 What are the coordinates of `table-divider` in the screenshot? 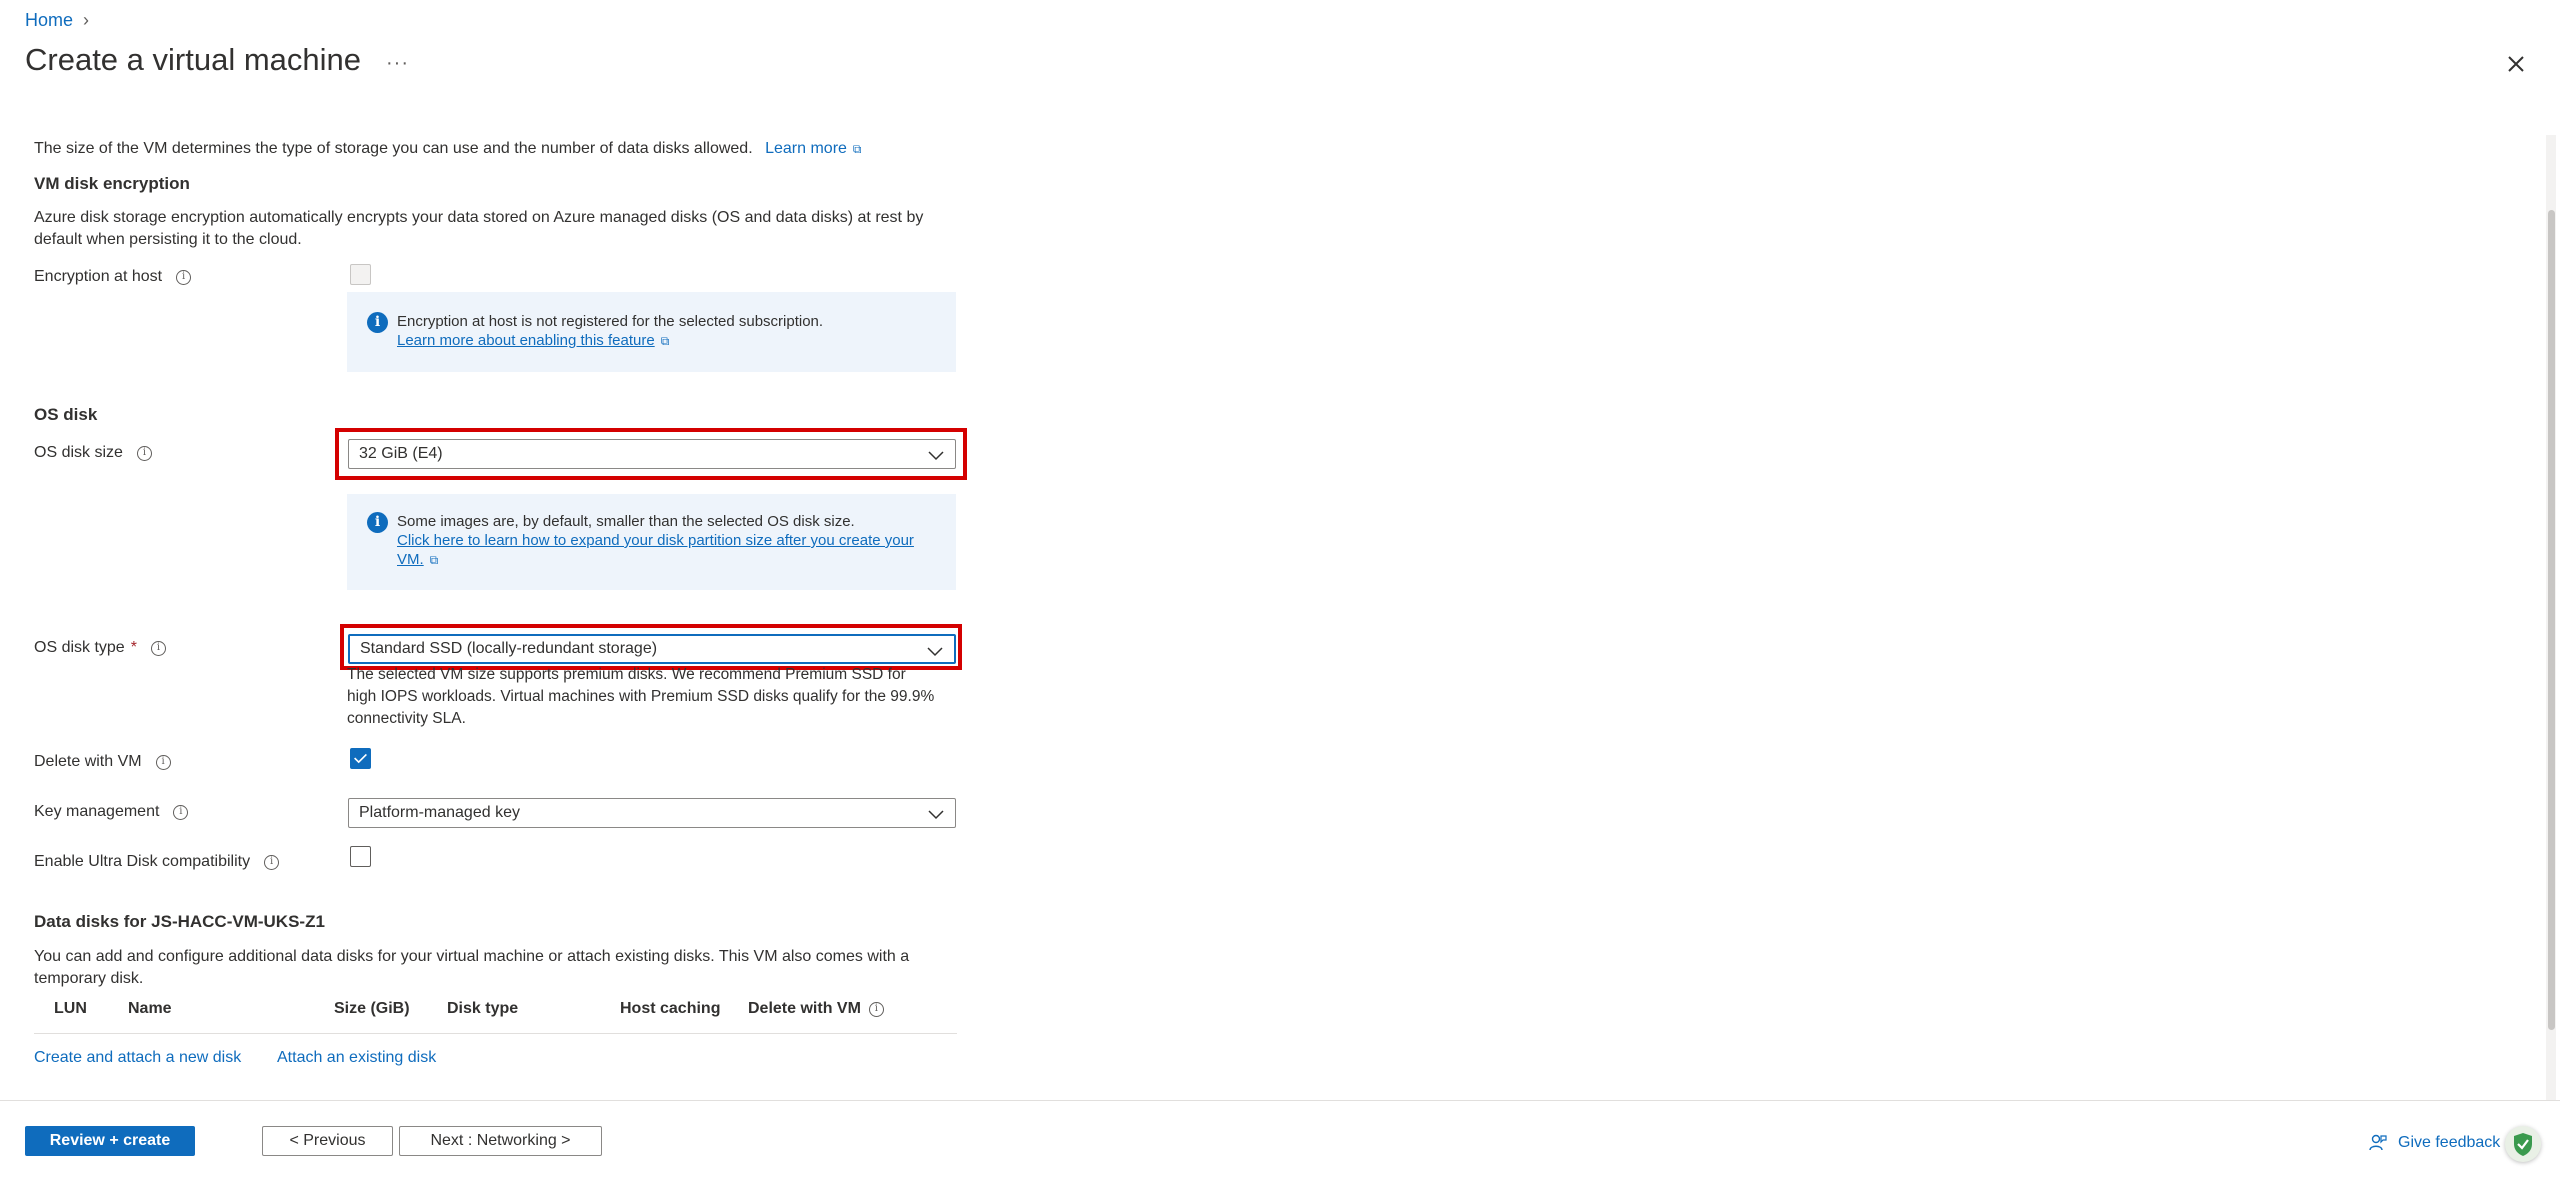 It's located at (495, 1033).